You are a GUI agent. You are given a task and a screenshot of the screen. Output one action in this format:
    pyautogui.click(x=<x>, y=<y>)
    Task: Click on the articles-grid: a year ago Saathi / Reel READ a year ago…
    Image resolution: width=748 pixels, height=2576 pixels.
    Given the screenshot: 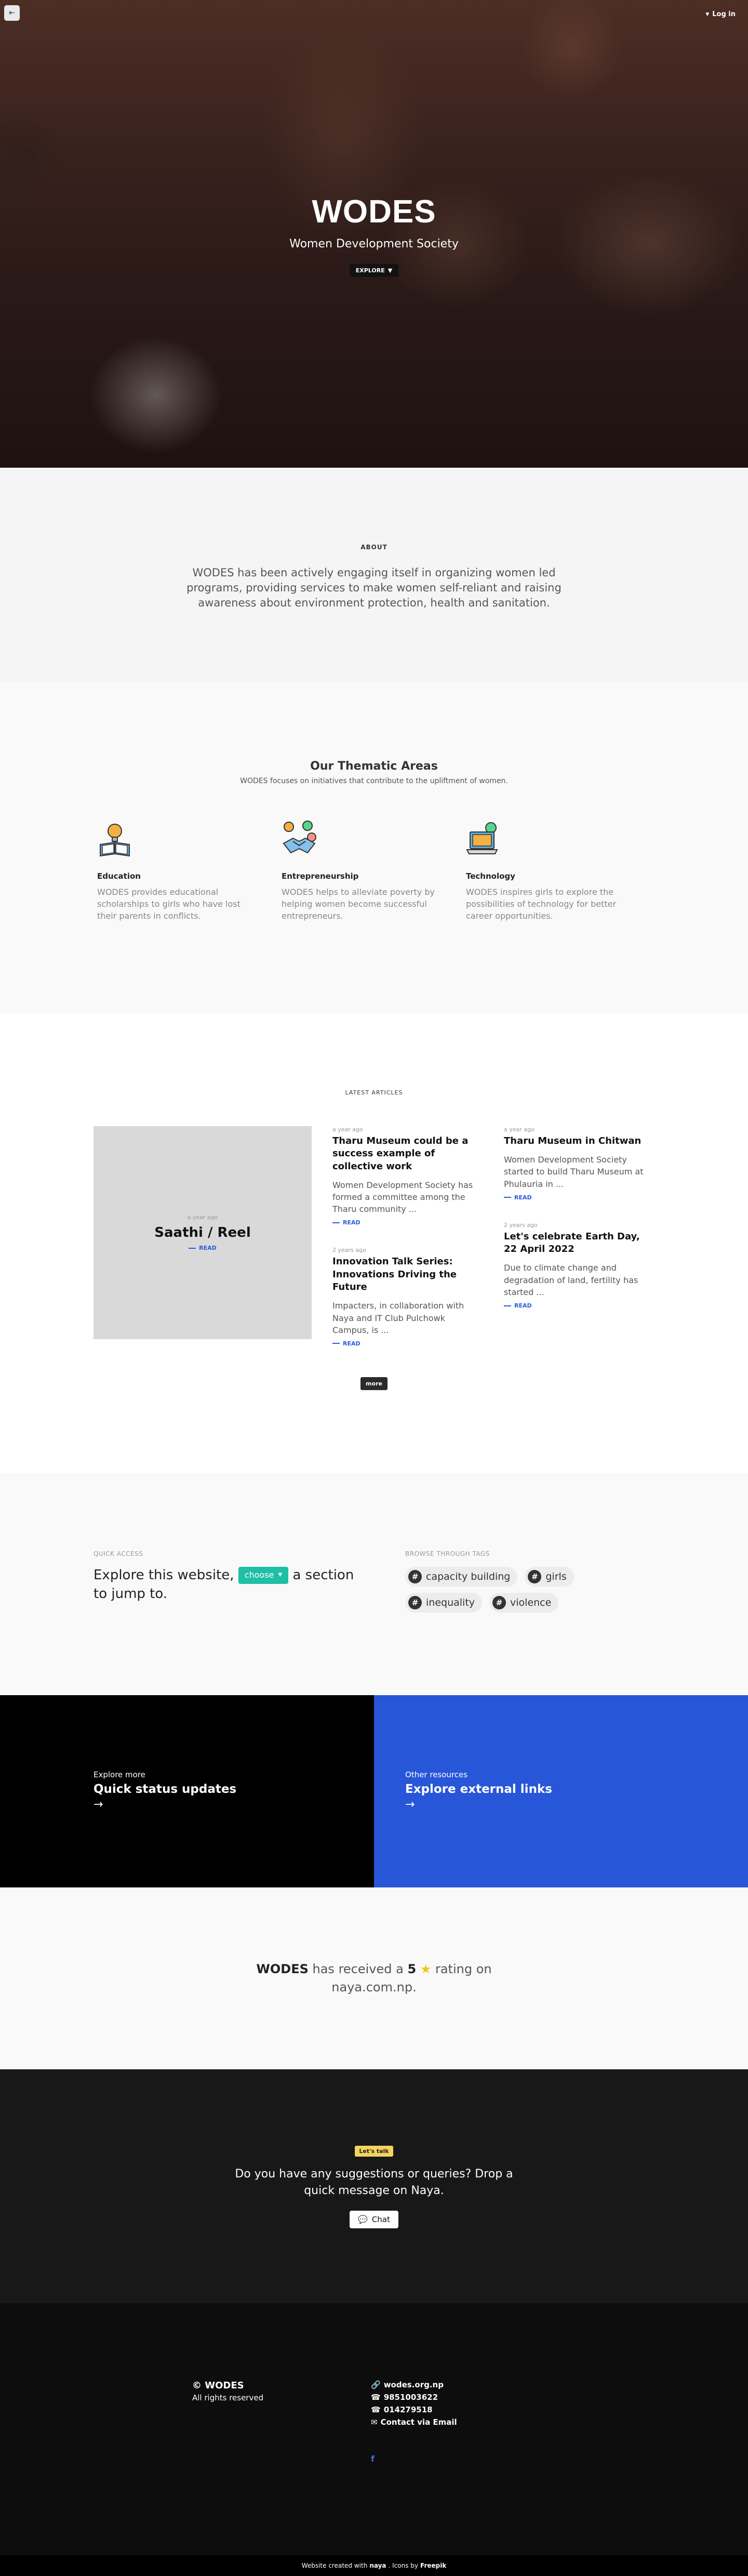 What is the action you would take?
    pyautogui.click(x=374, y=1247)
    